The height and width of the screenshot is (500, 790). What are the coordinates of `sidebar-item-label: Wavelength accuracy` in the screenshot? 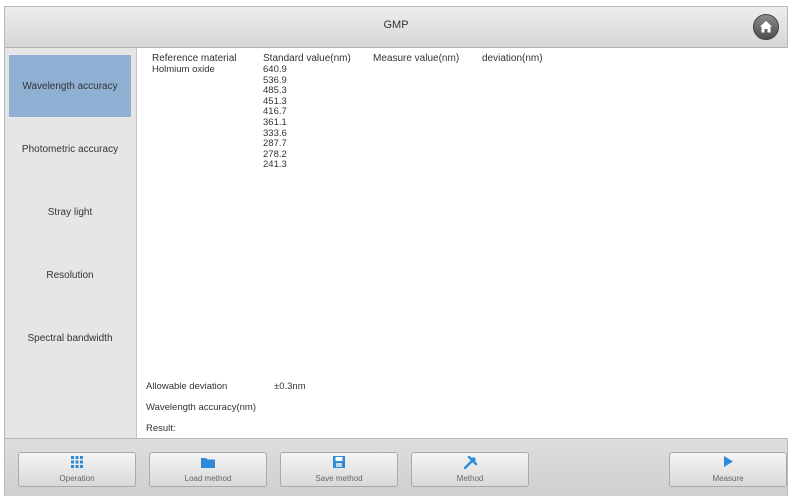 It's located at (70, 86).